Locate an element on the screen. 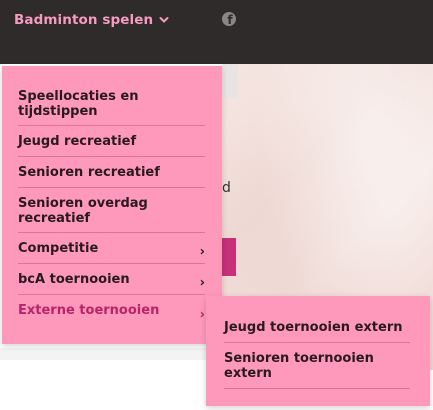 The width and height of the screenshot is (433, 410). menu-item-senioren-overdag: Senioren overdag recreatief is located at coordinates (111, 214).